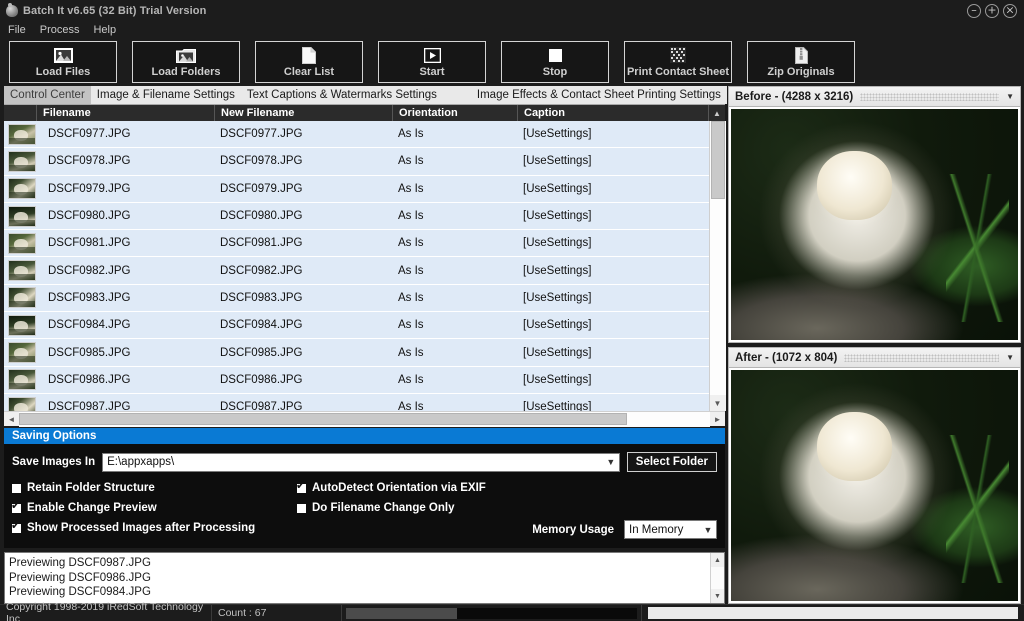  What do you see at coordinates (80, 563) in the screenshot?
I see `log-line: Previewing DSCF0987.JPG` at bounding box center [80, 563].